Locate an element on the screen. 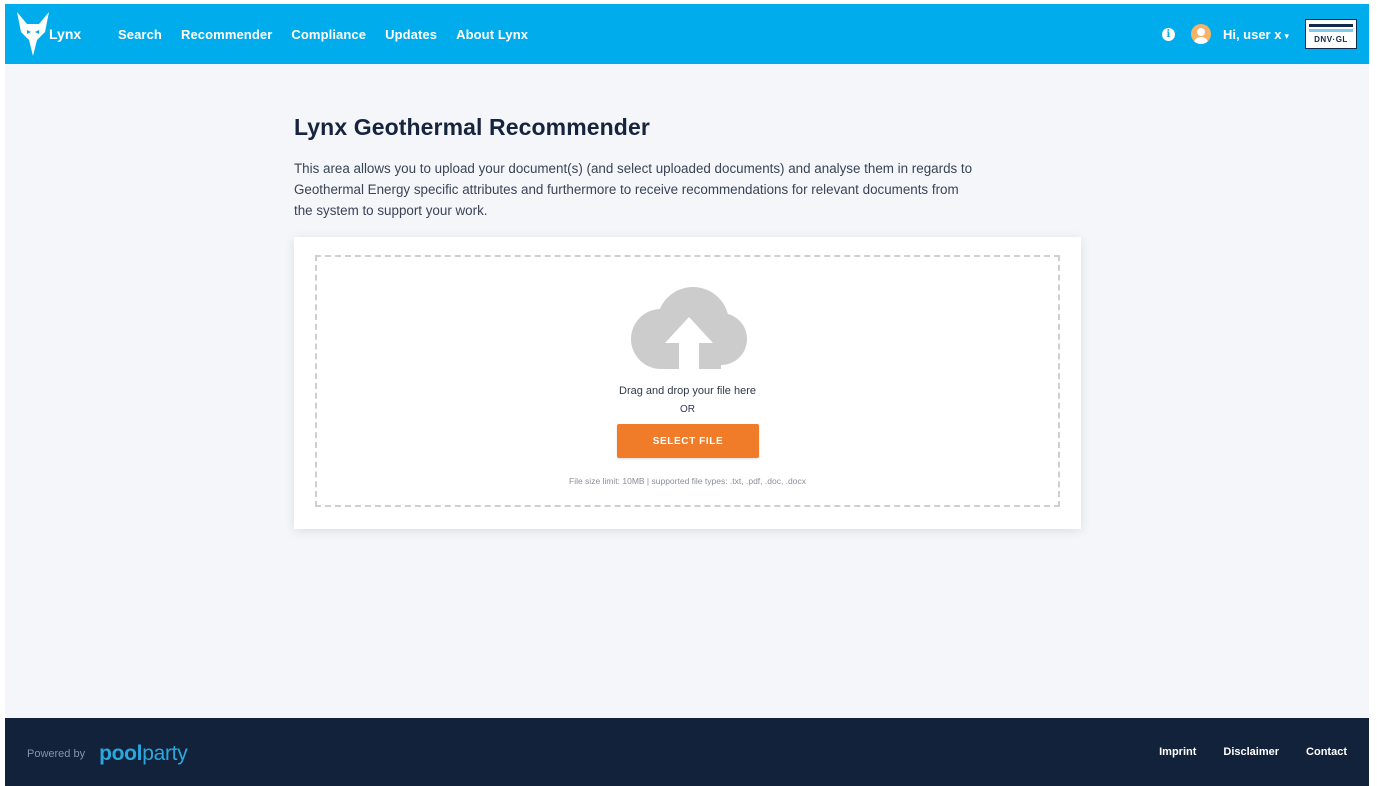 This screenshot has width=1377, height=786. powered-by: Powered by pool party is located at coordinates (107, 754).